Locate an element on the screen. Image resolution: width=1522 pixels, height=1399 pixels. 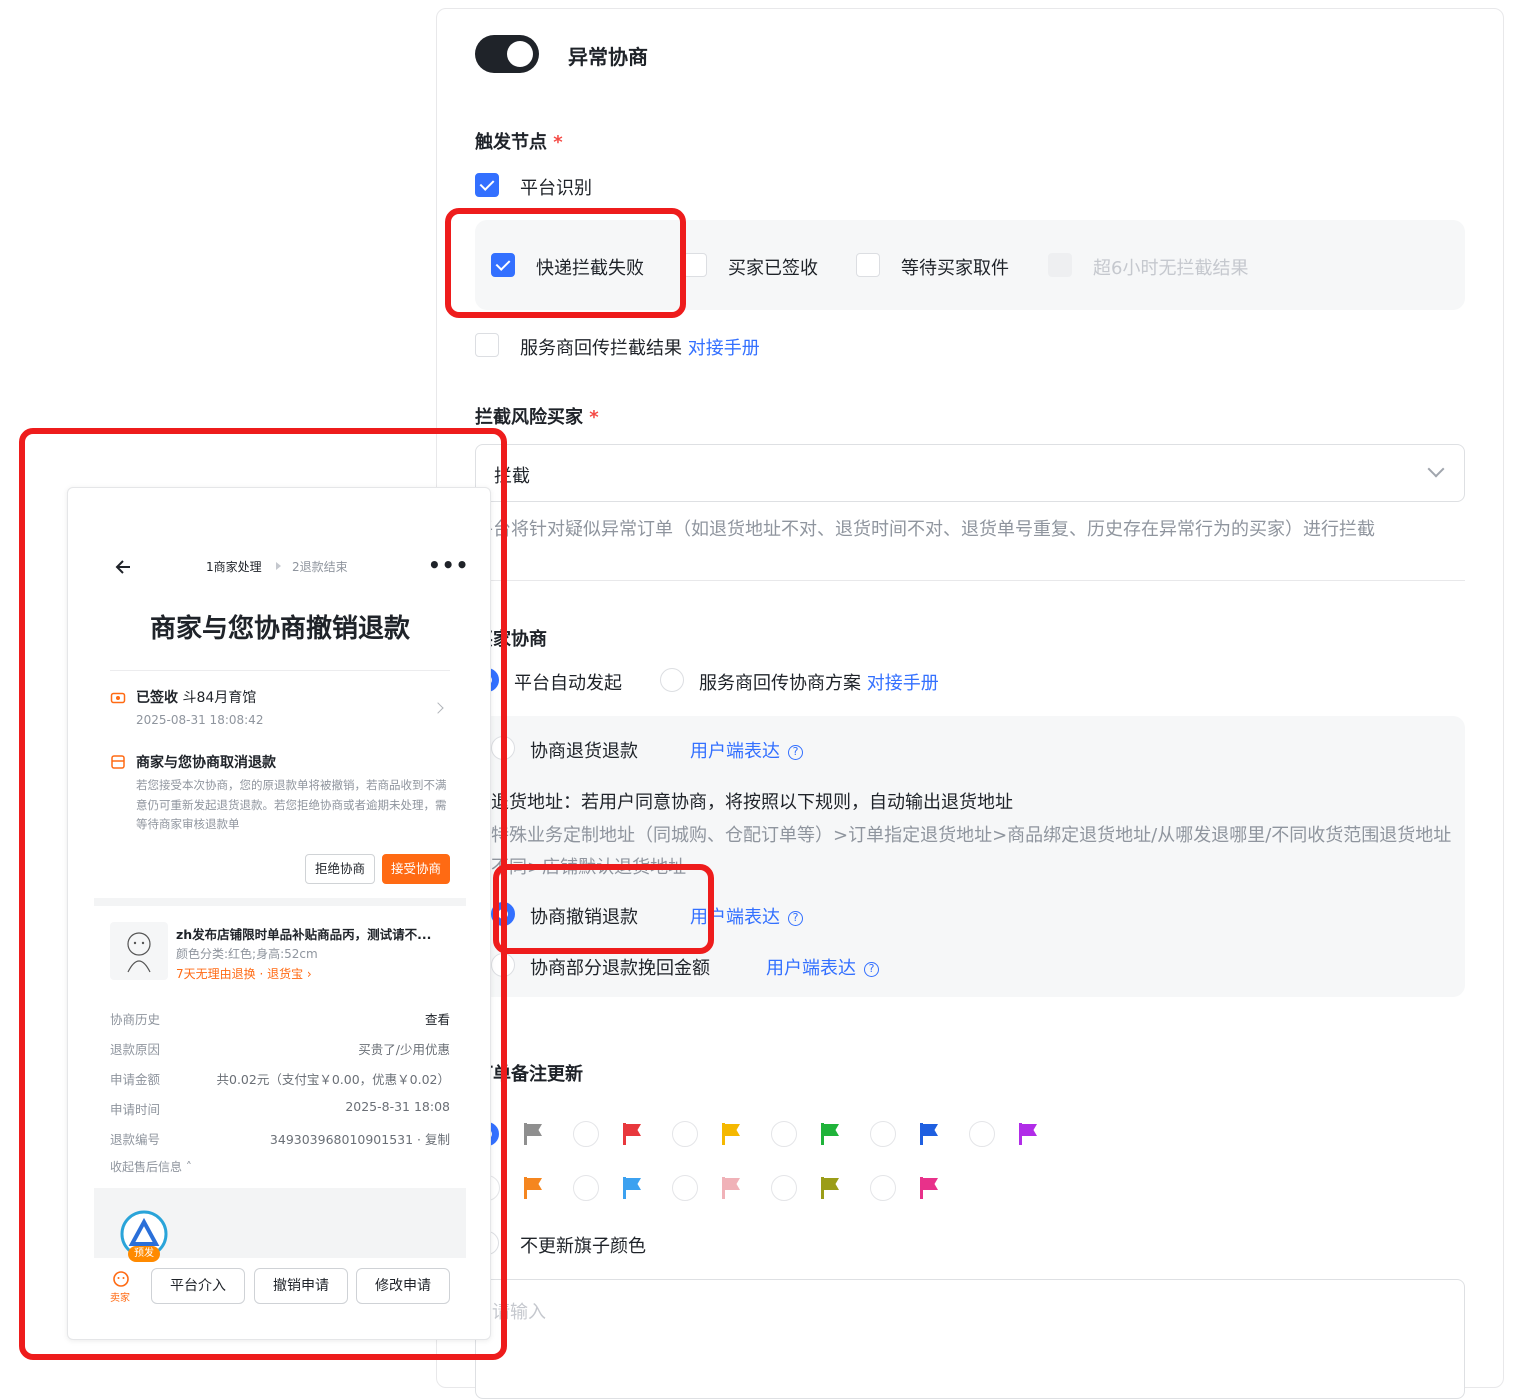
negotiate-manual-link: 对接手册 is located at coordinates (903, 683).